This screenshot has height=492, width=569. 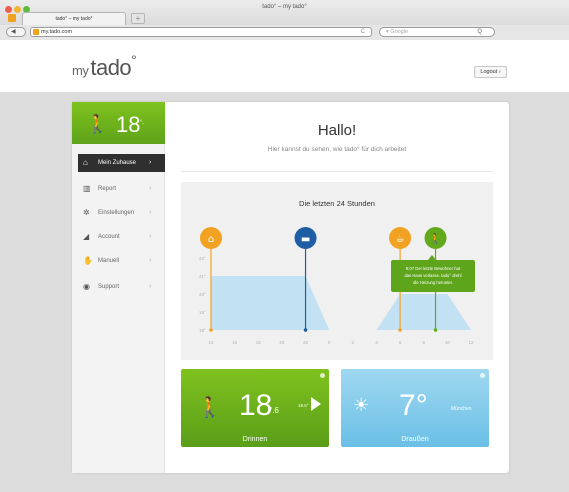 What do you see at coordinates (121, 287) in the screenshot?
I see `sidebar-item-support: ◉ Support ›` at bounding box center [121, 287].